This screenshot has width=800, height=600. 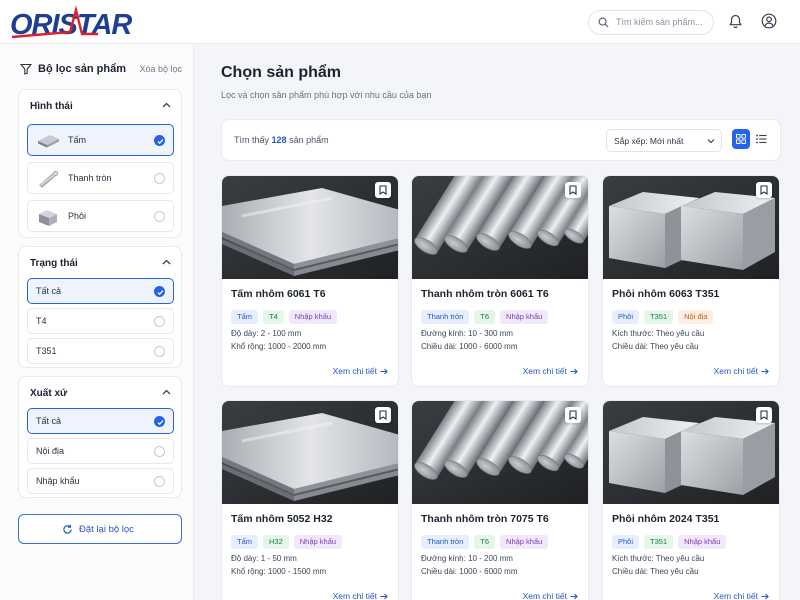 What do you see at coordinates (485, 294) in the screenshot?
I see `product-name: Thanh nhôm tròn 6061 T6` at bounding box center [485, 294].